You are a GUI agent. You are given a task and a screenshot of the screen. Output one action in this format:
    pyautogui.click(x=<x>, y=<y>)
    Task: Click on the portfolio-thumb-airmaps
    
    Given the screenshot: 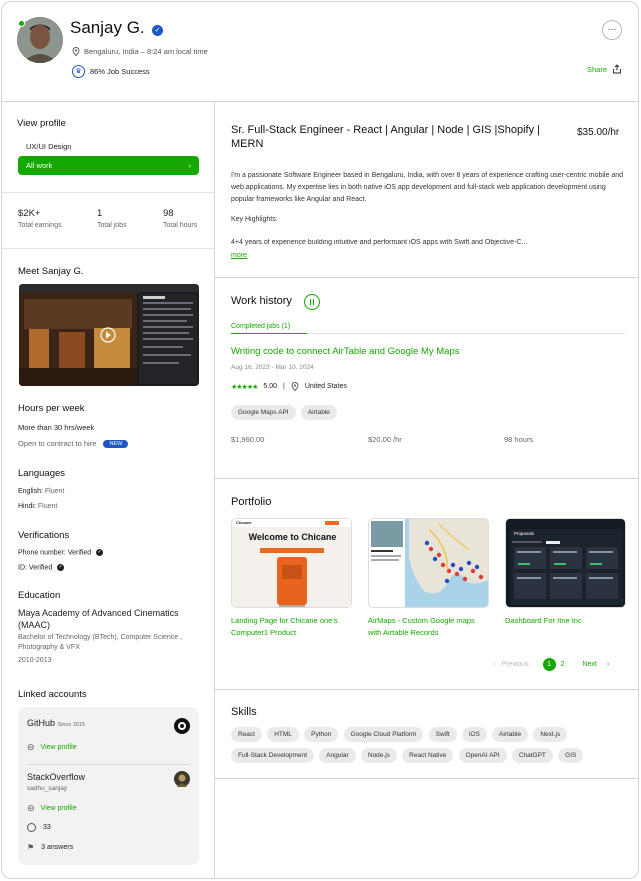 What is the action you would take?
    pyautogui.click(x=428, y=563)
    